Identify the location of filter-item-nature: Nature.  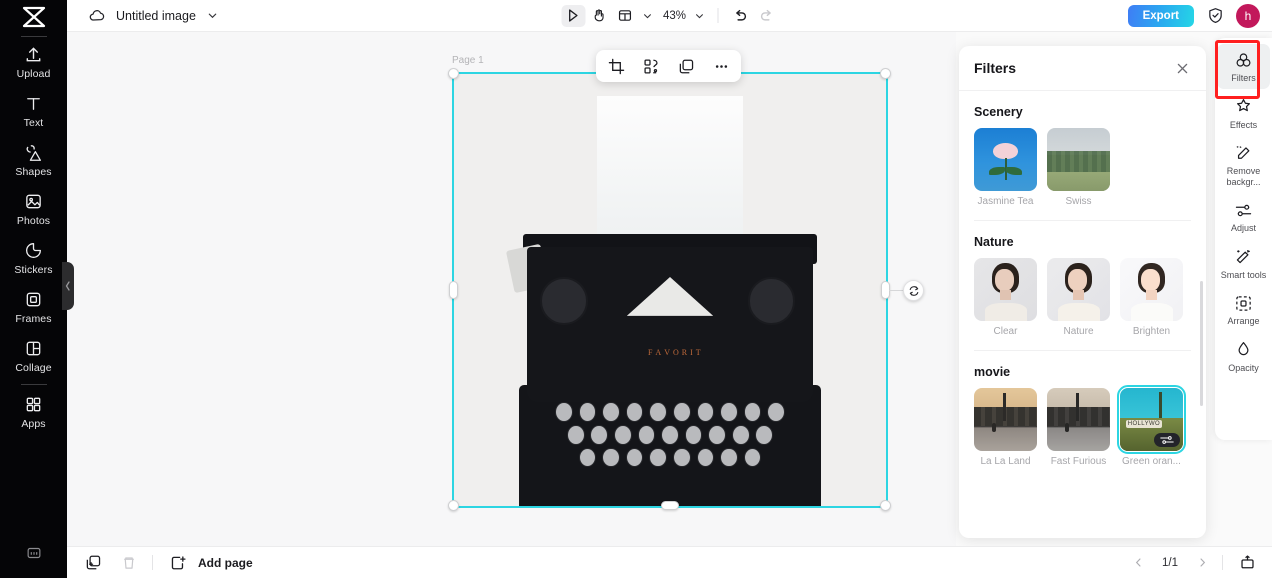
(1078, 297).